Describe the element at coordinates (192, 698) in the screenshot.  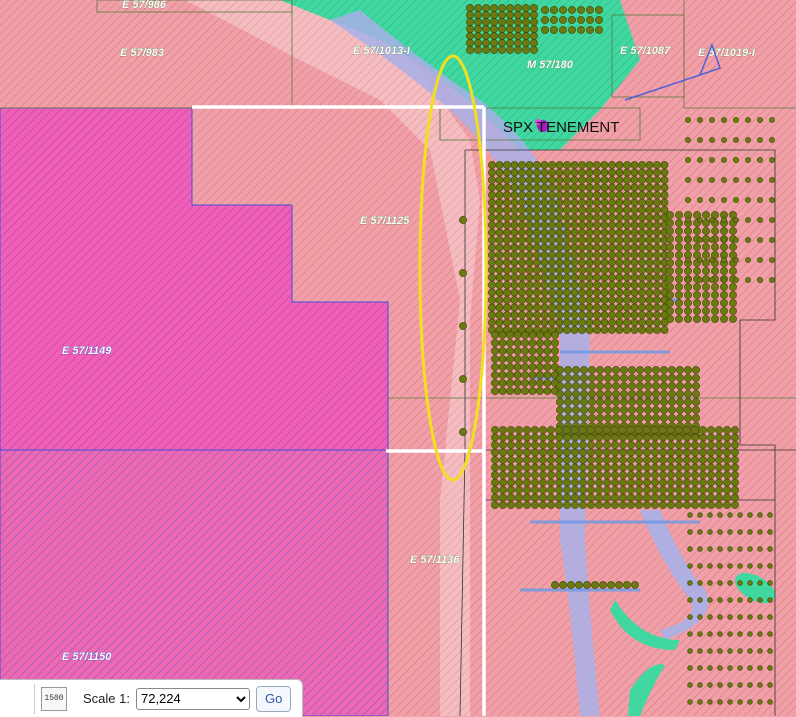
I see `scale-select: 72,224` at that location.